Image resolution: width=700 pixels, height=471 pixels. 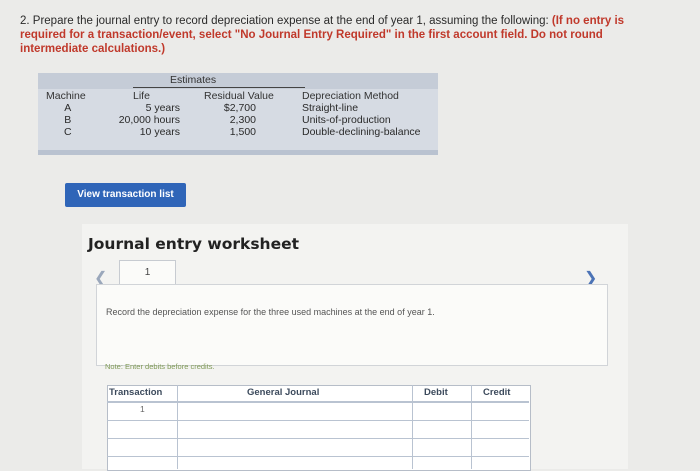 I want to click on life-c: 10 years, so click(x=159, y=132).